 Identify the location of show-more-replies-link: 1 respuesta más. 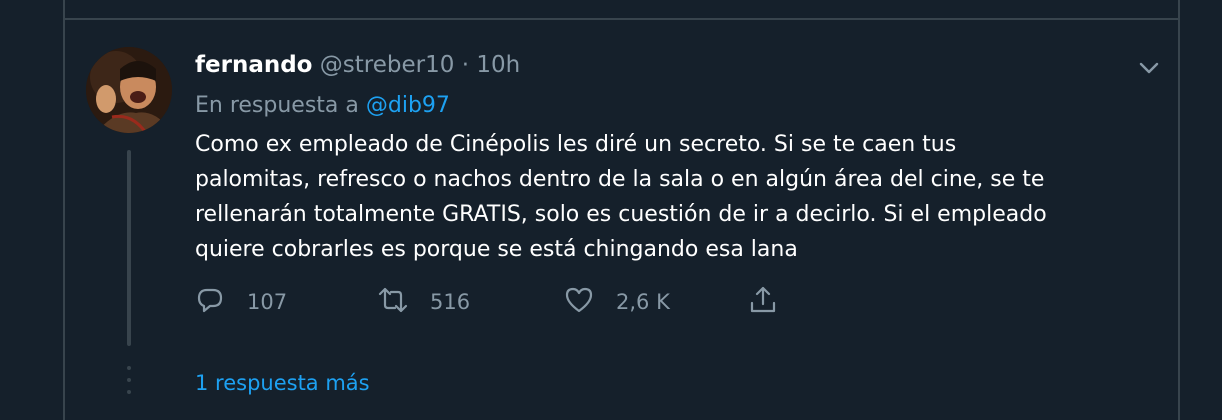
(282, 383).